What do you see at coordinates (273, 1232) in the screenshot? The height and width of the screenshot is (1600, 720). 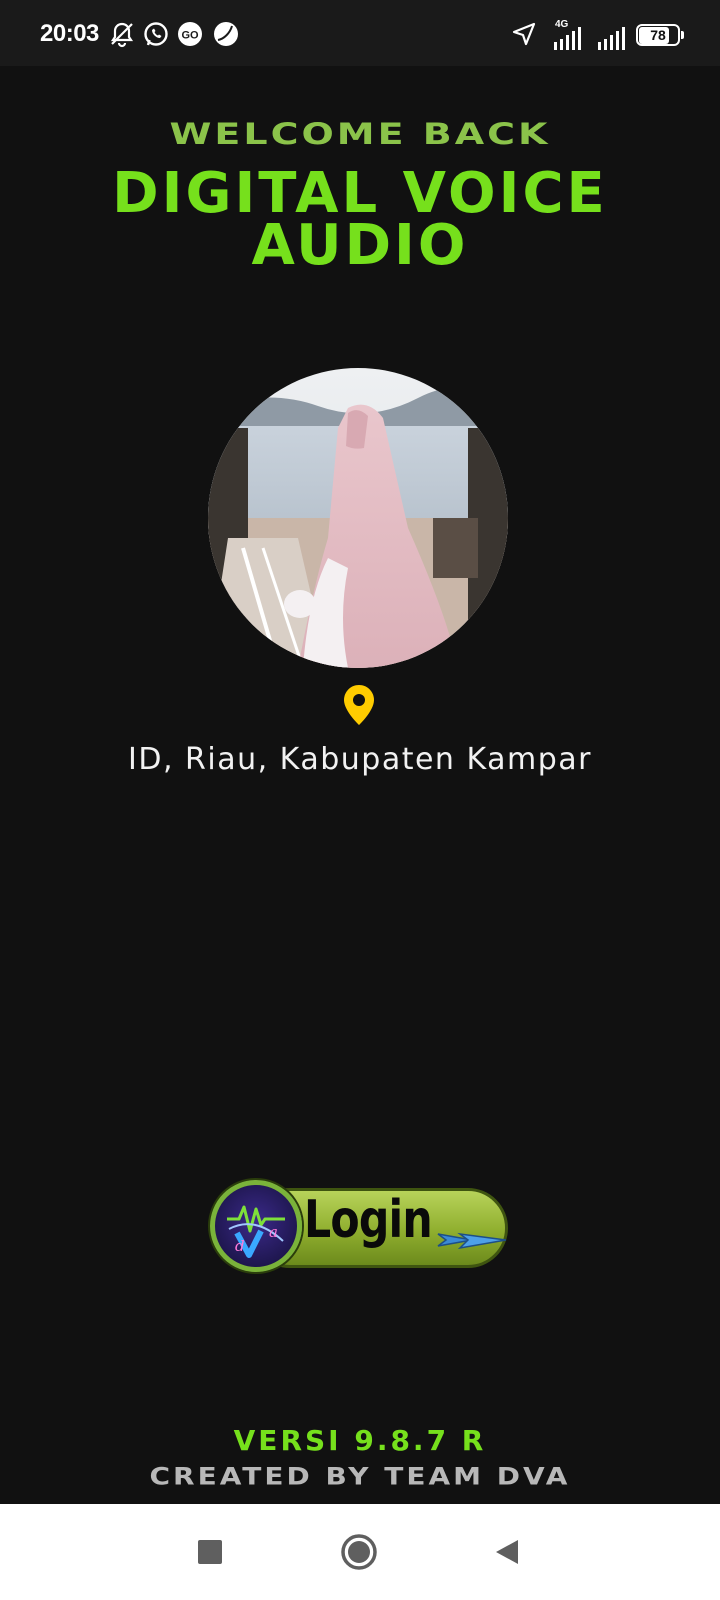 I see `svg-text: a` at bounding box center [273, 1232].